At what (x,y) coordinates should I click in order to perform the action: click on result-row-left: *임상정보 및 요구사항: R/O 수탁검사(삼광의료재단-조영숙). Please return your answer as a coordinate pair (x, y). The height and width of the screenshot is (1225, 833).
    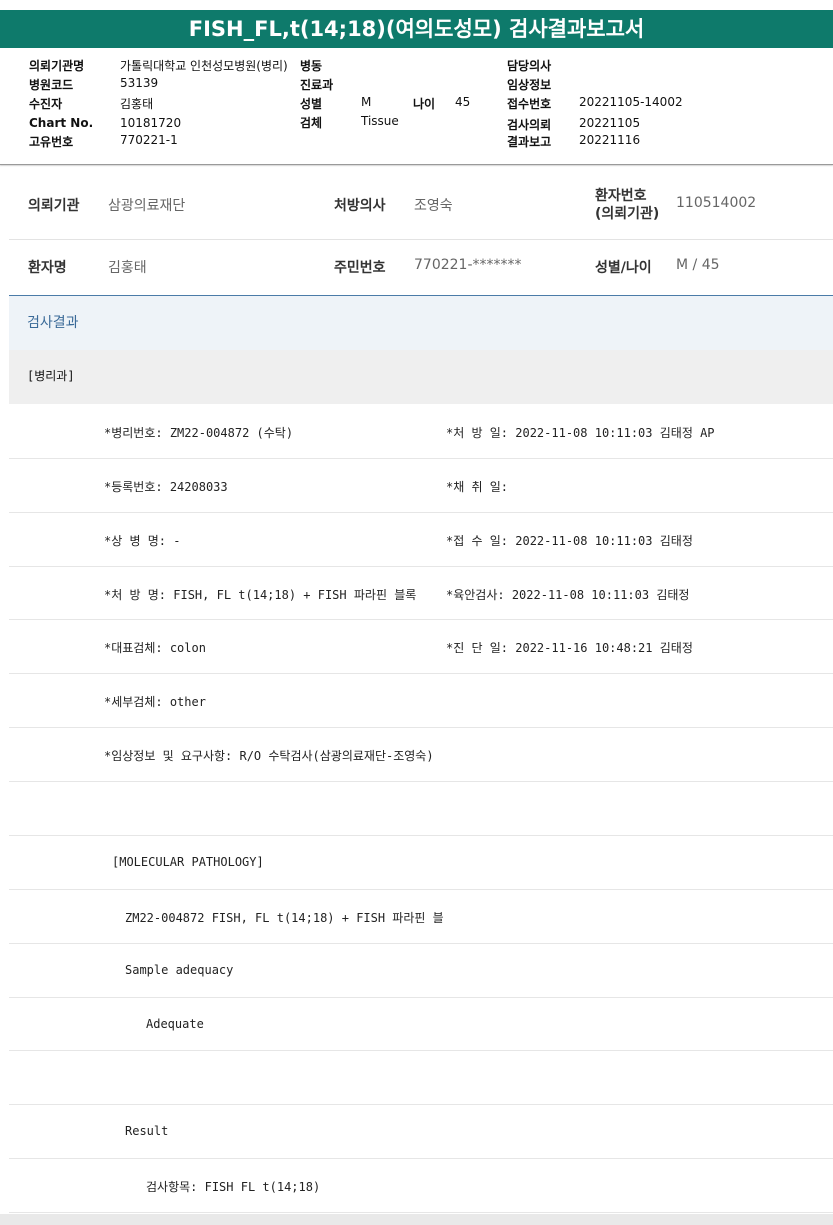
    Looking at the image, I should click on (269, 756).